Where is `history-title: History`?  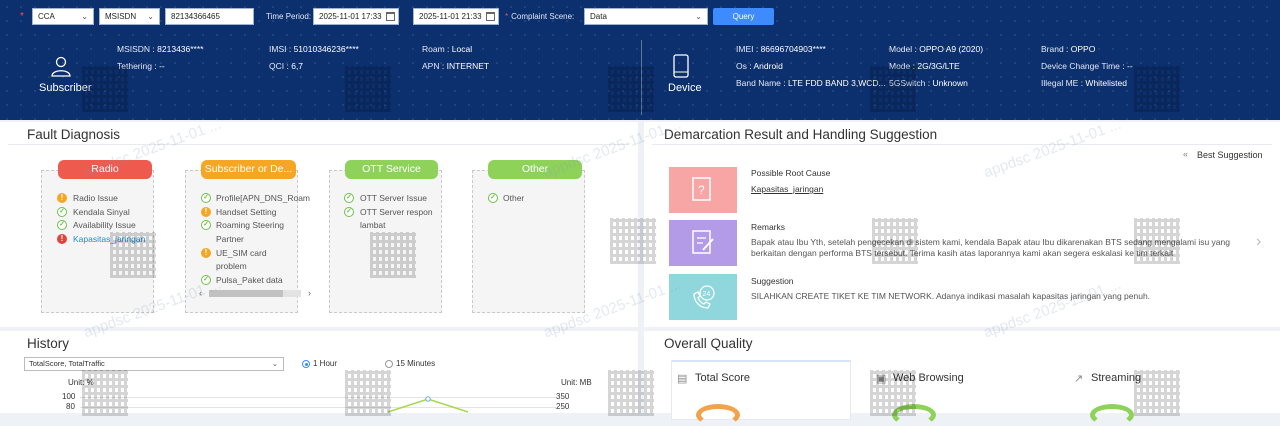 history-title: History is located at coordinates (48, 343).